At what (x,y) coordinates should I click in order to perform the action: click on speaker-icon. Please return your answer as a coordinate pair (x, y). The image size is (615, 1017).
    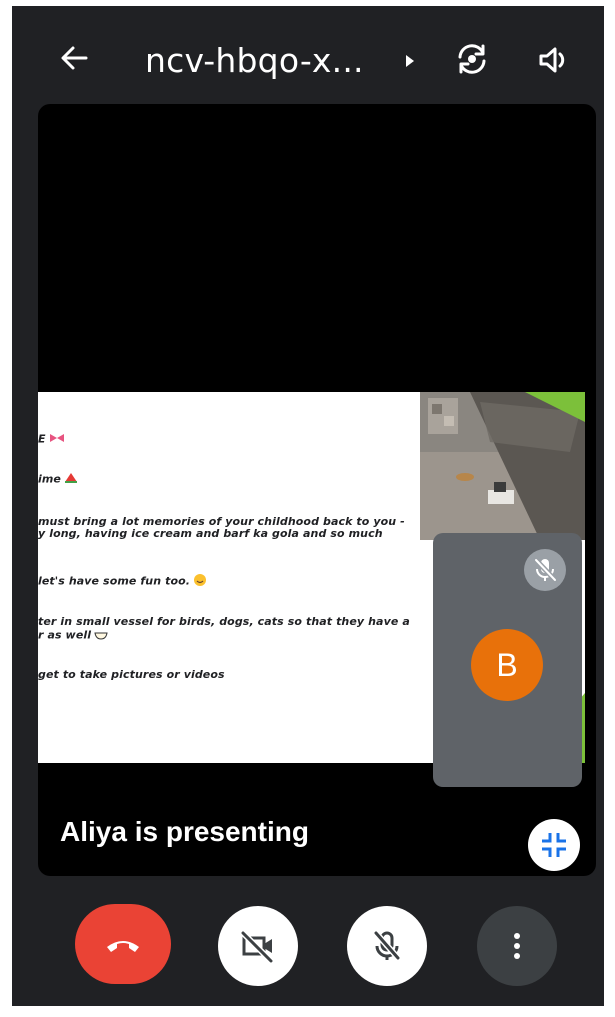
    Looking at the image, I should click on (554, 60).